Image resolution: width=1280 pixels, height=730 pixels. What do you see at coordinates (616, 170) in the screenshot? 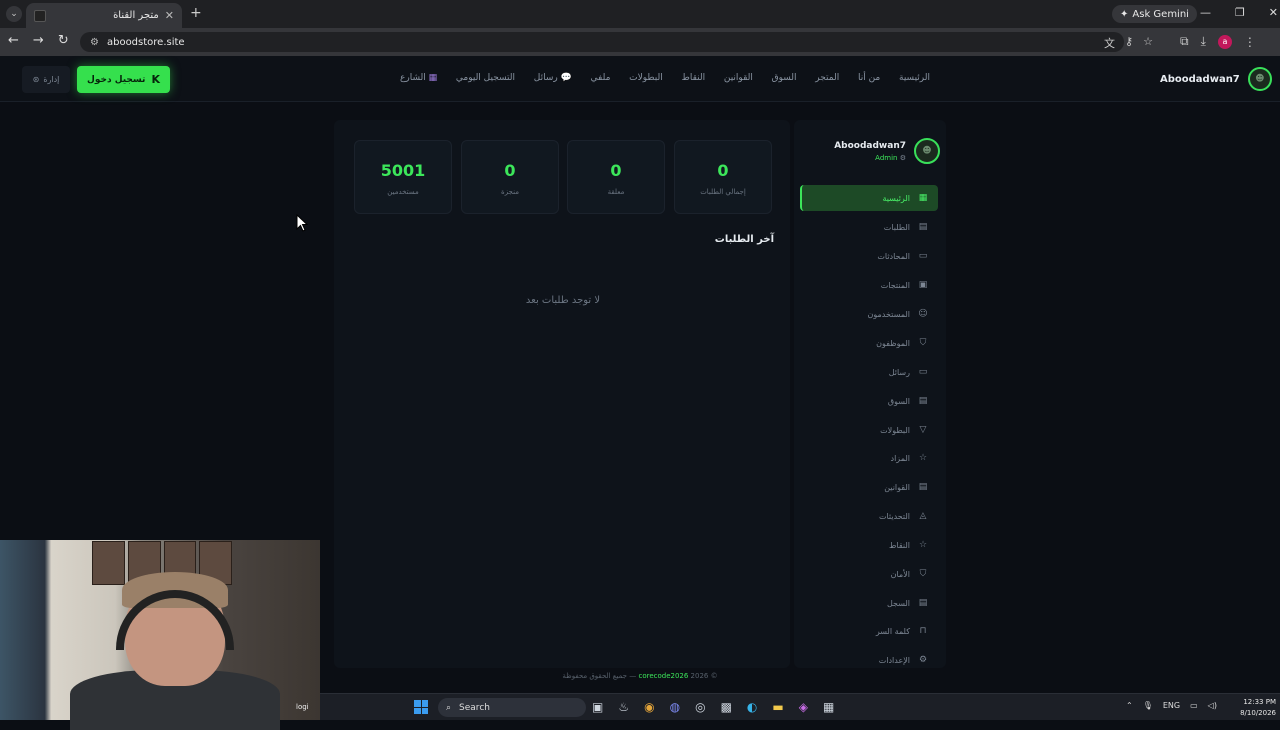
I see `stat-value: 0` at bounding box center [616, 170].